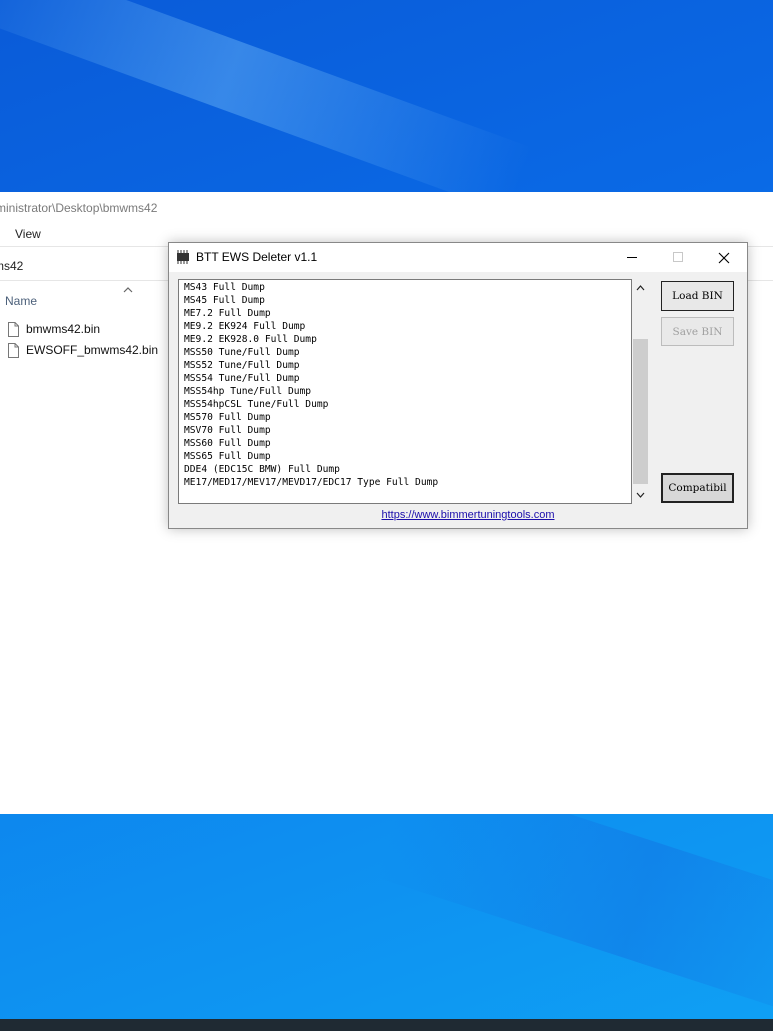 This screenshot has width=773, height=1031. Describe the element at coordinates (311, 391) in the screenshot. I see `list-item: MSS54hp Tune/Full Dump` at that location.